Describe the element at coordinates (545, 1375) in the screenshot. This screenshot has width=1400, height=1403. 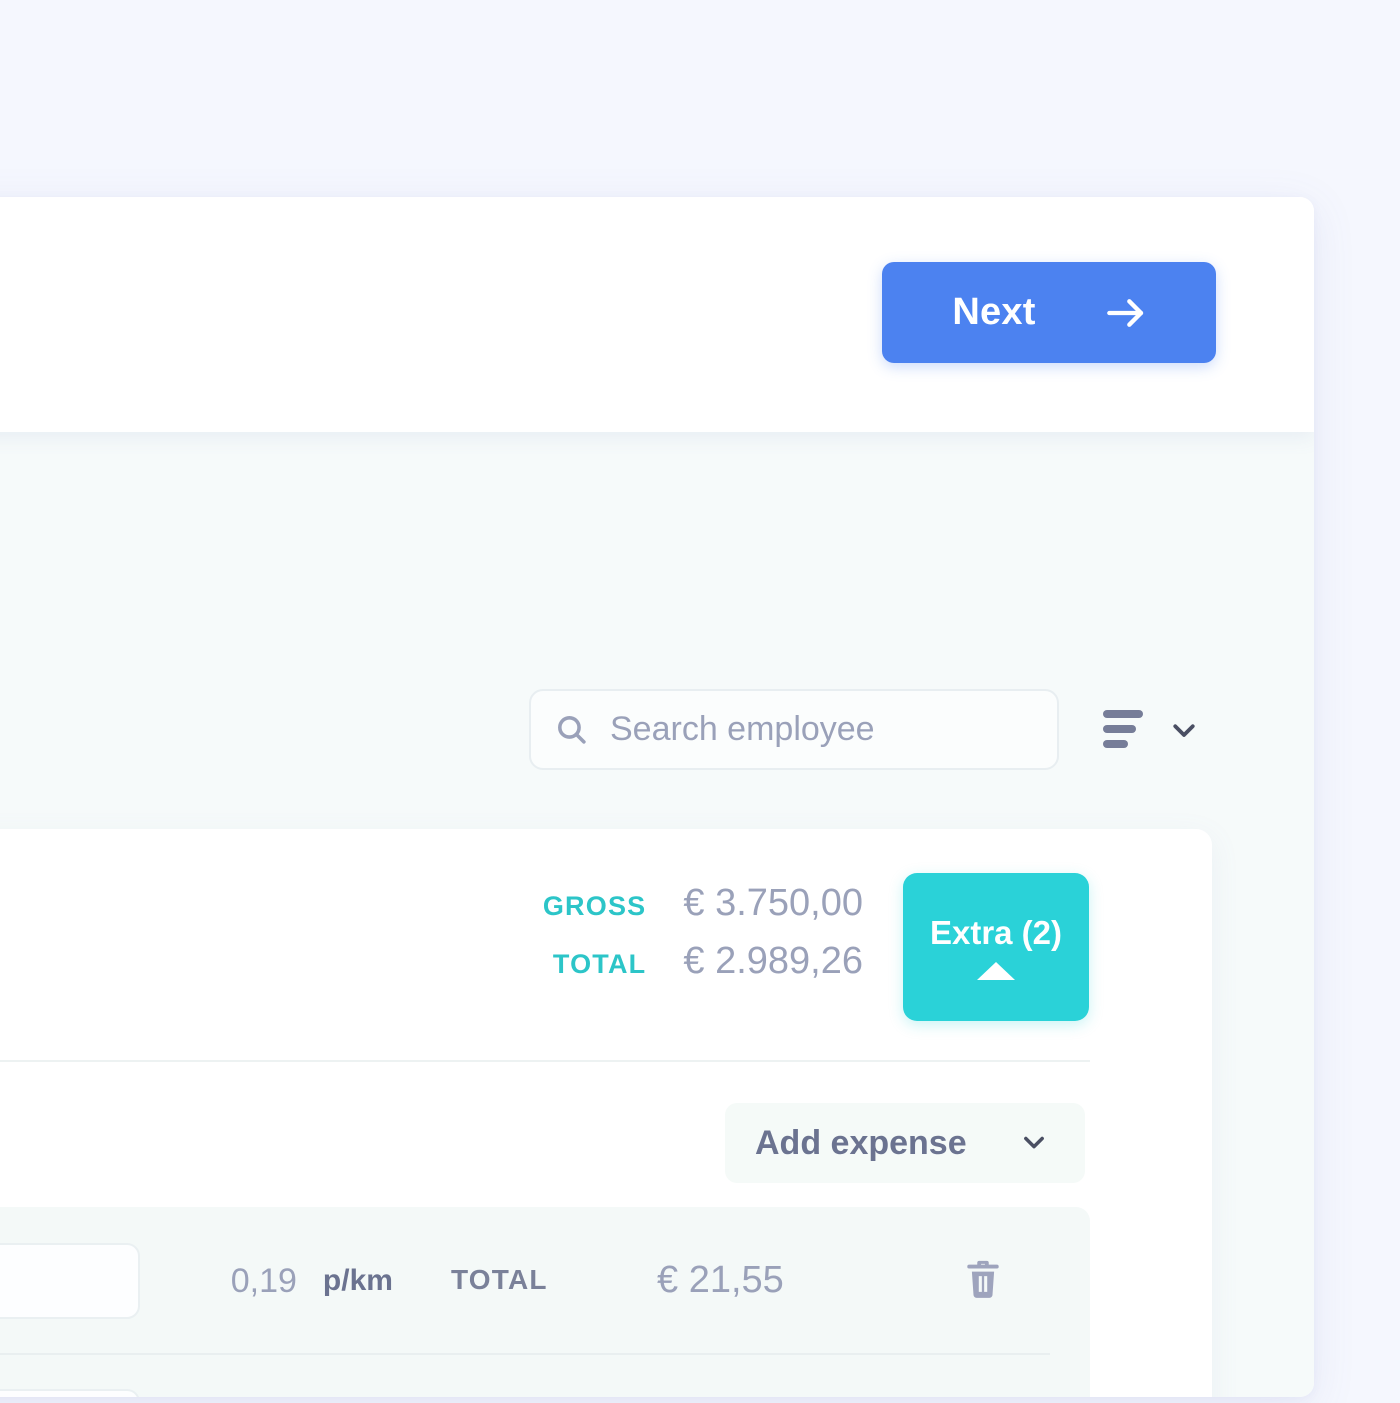
I see `expense-row: € p/u TOTAL € 21,55` at that location.